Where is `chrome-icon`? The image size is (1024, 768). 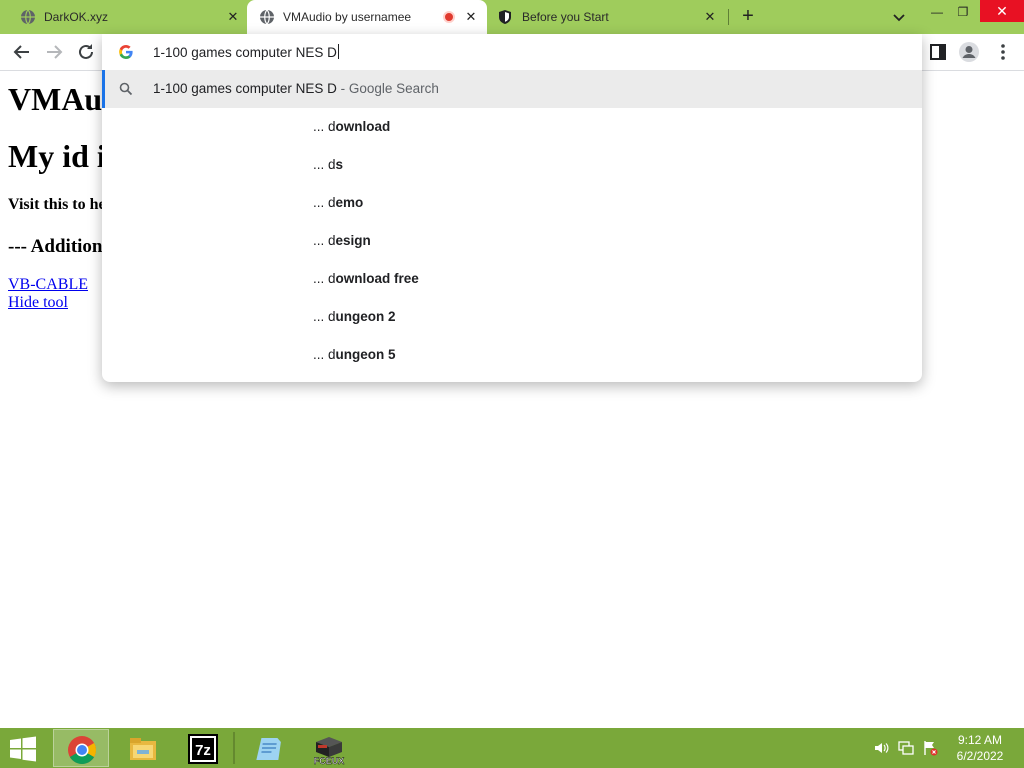
chrome-icon is located at coordinates (82, 750).